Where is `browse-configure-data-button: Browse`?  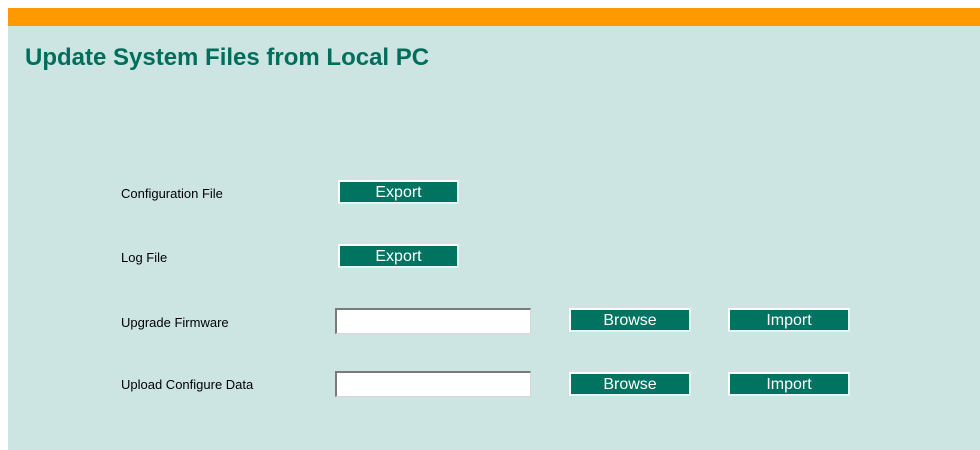 browse-configure-data-button: Browse is located at coordinates (630, 384).